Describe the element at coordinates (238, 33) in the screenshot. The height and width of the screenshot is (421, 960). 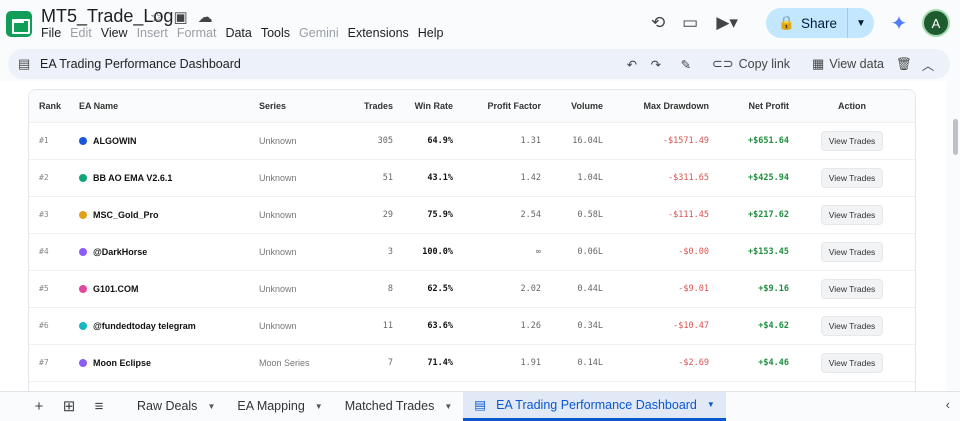
I see `menu-item-data: Data` at that location.